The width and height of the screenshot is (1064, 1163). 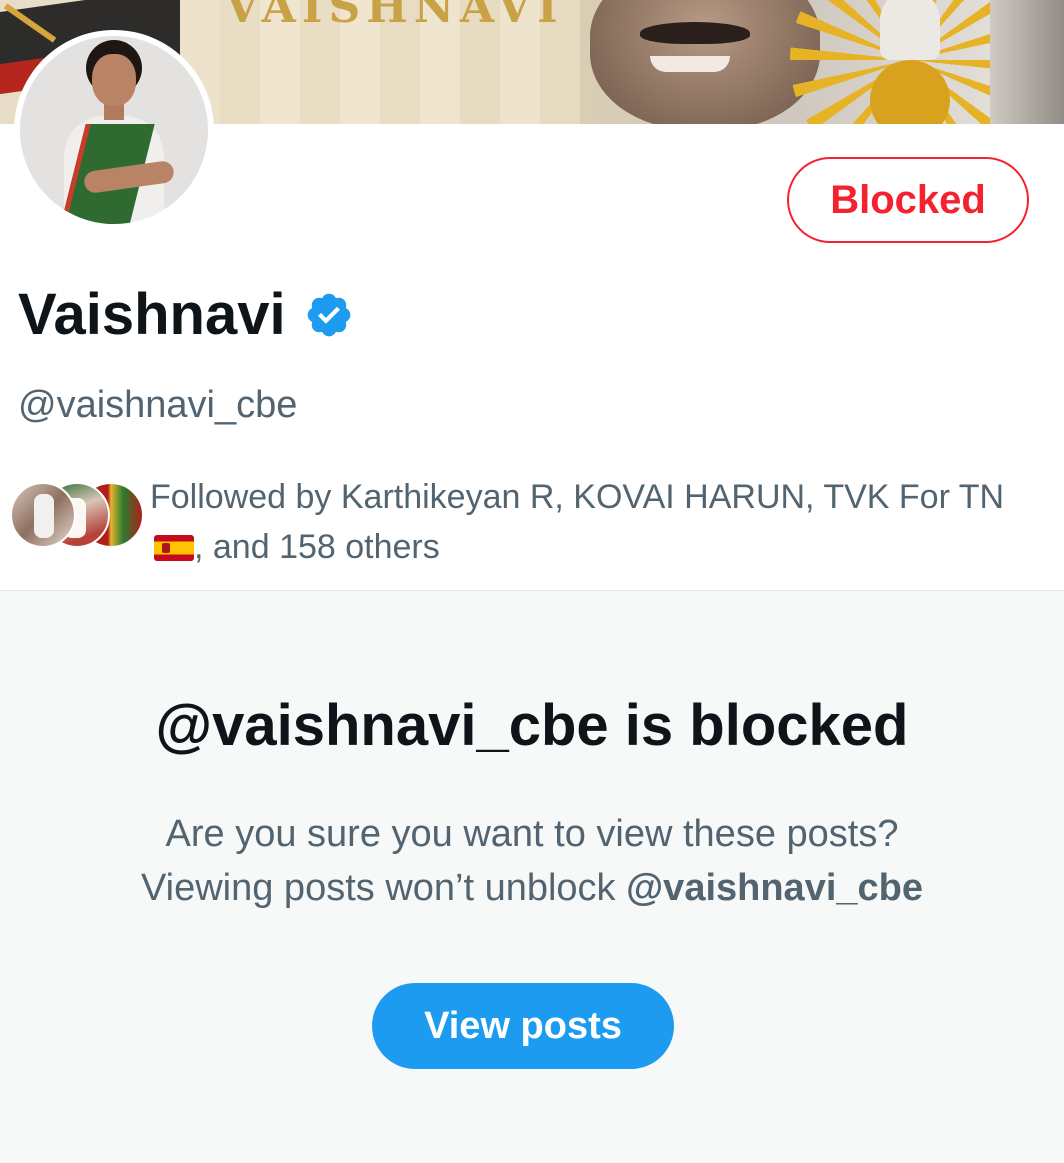 I want to click on followed-by-count: , and 158 others, so click(x=317, y=547).